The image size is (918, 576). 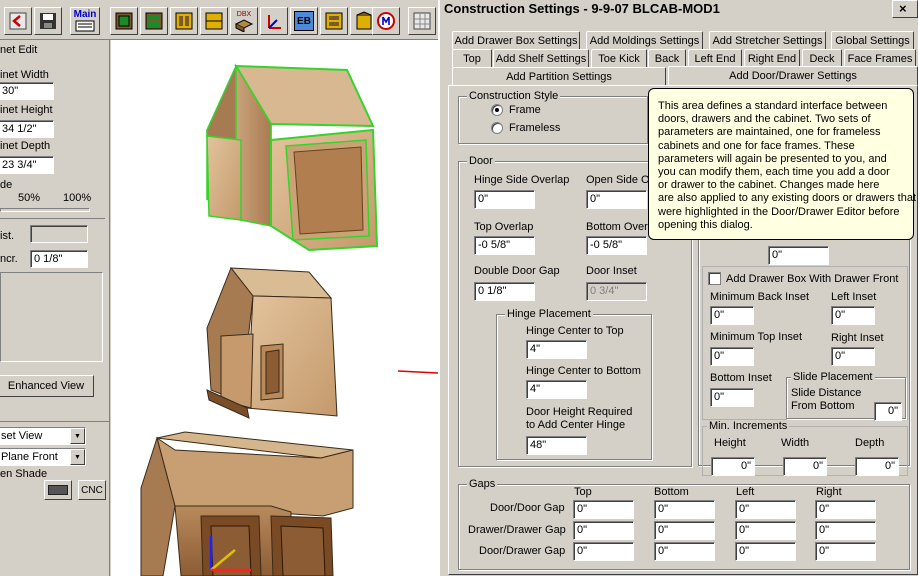 I want to click on incr-input: 0 1/8", so click(x=59, y=259).